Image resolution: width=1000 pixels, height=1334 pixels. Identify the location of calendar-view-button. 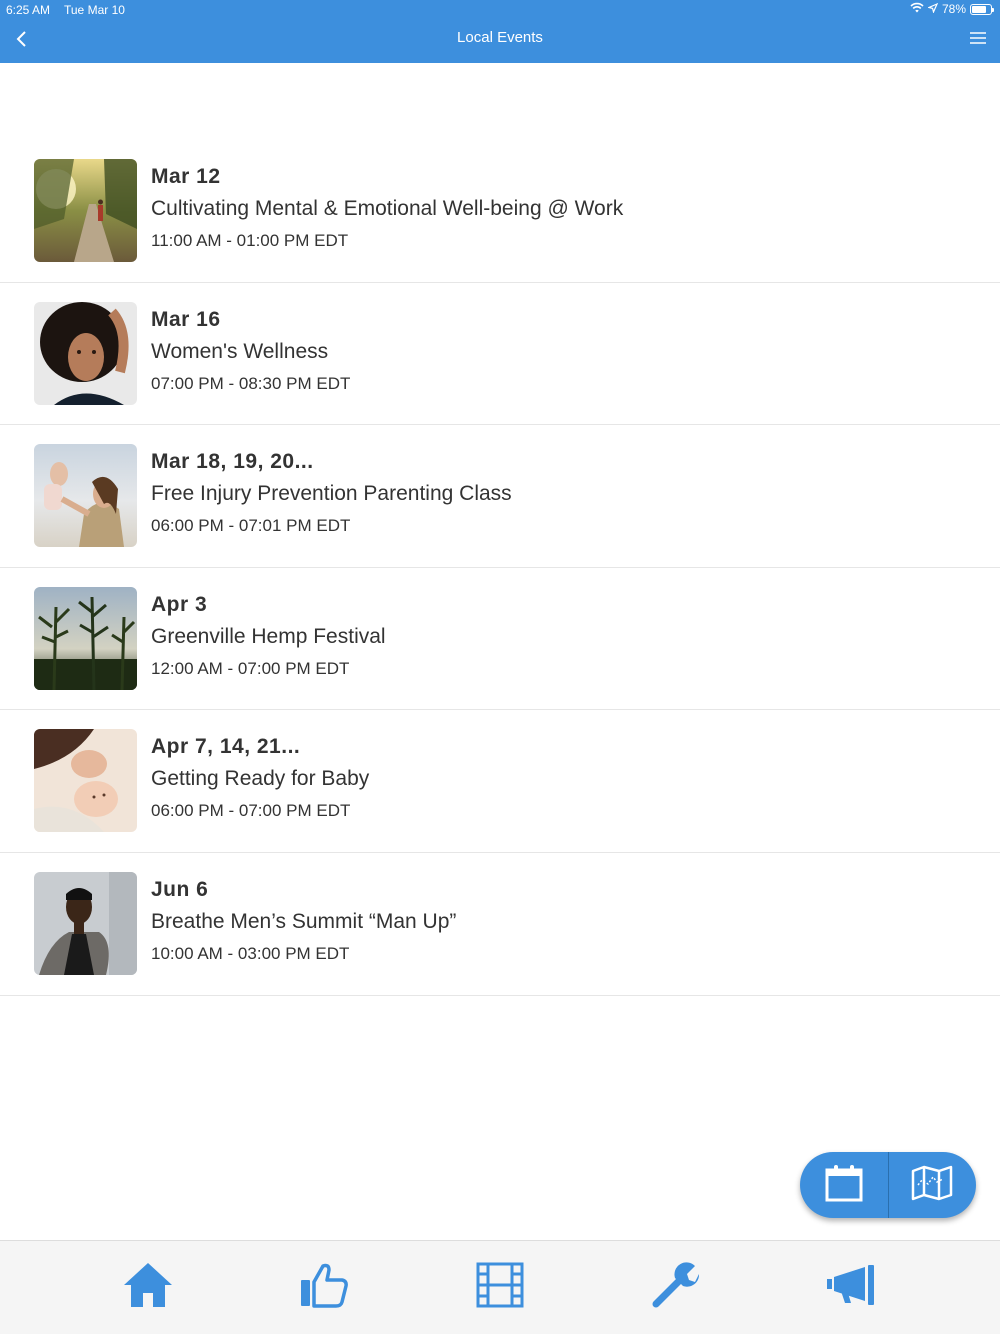
(844, 1185).